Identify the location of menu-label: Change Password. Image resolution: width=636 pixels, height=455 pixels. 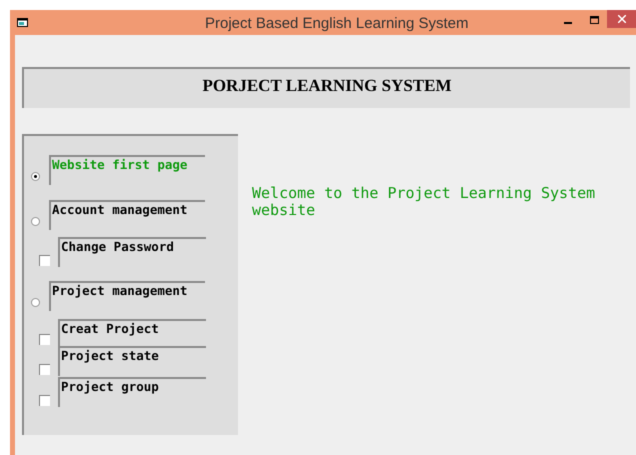
(132, 252).